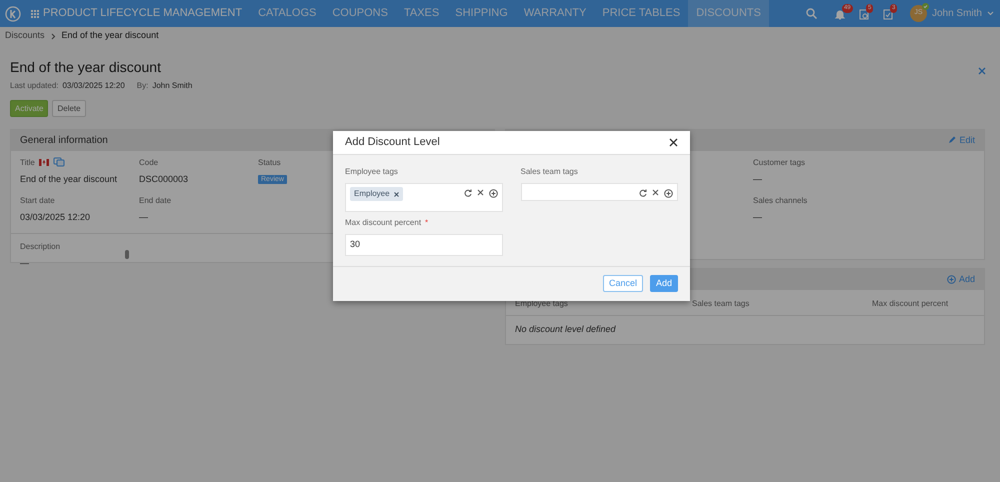 Image resolution: width=1000 pixels, height=482 pixels. I want to click on app-title: PRODUCT LIFECYCLE MANAGEMENT, so click(142, 13).